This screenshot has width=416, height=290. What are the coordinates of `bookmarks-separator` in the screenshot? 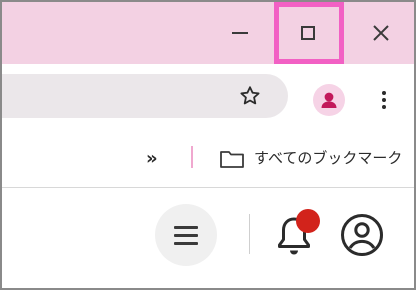 It's located at (192, 157).